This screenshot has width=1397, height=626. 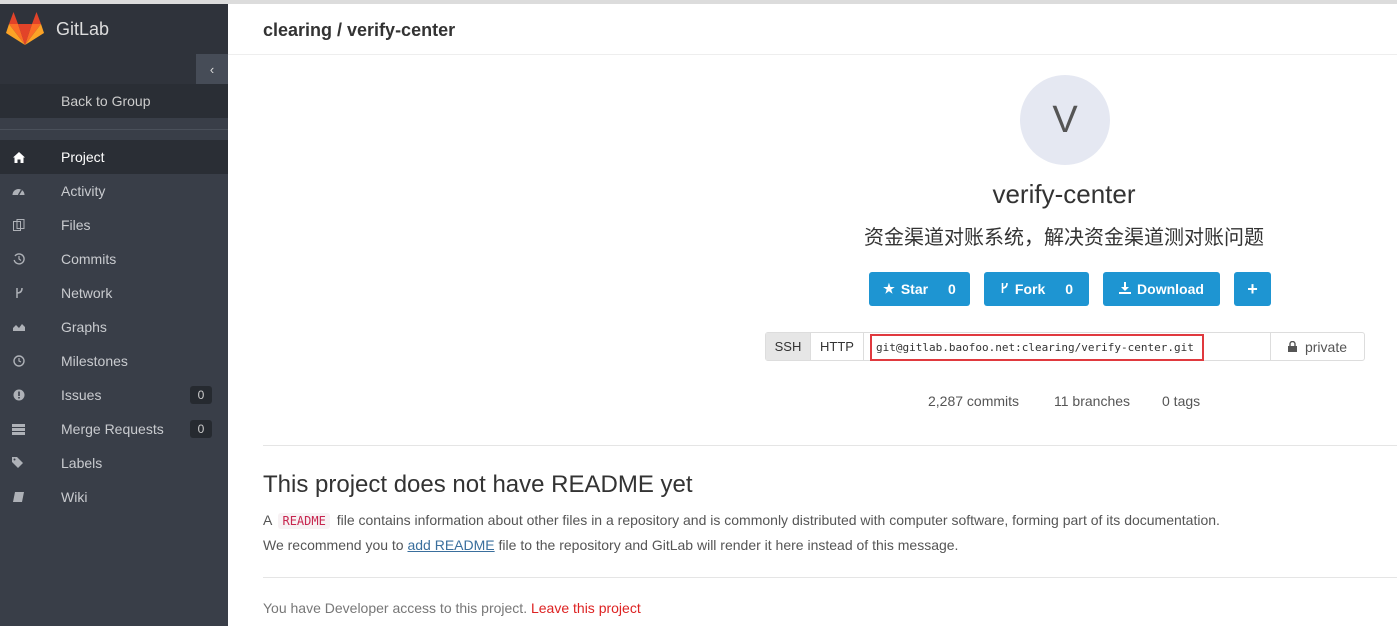 I want to click on book-icon, so click(x=30, y=497).